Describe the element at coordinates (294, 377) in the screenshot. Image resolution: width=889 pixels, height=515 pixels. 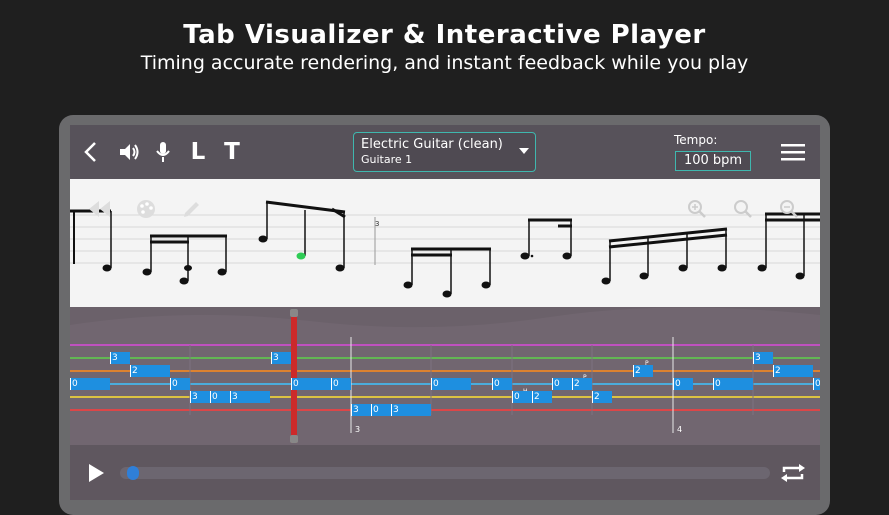
I see `playhead-cursor` at that location.